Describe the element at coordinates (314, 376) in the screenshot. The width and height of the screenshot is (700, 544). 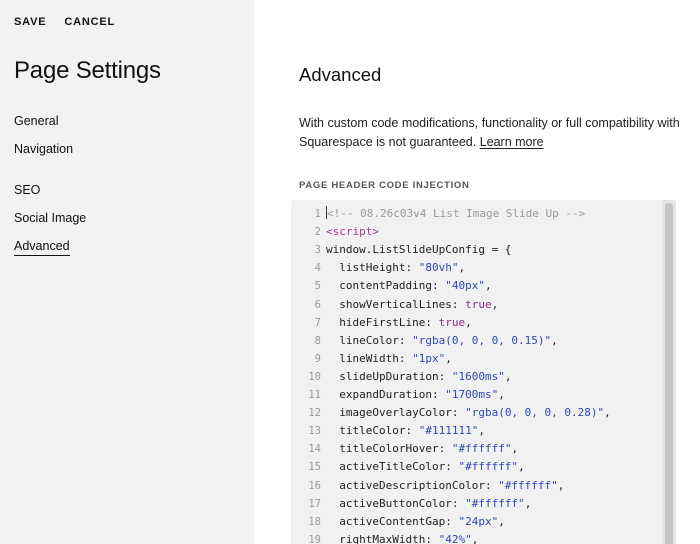
I see `line-number: 10` at that location.